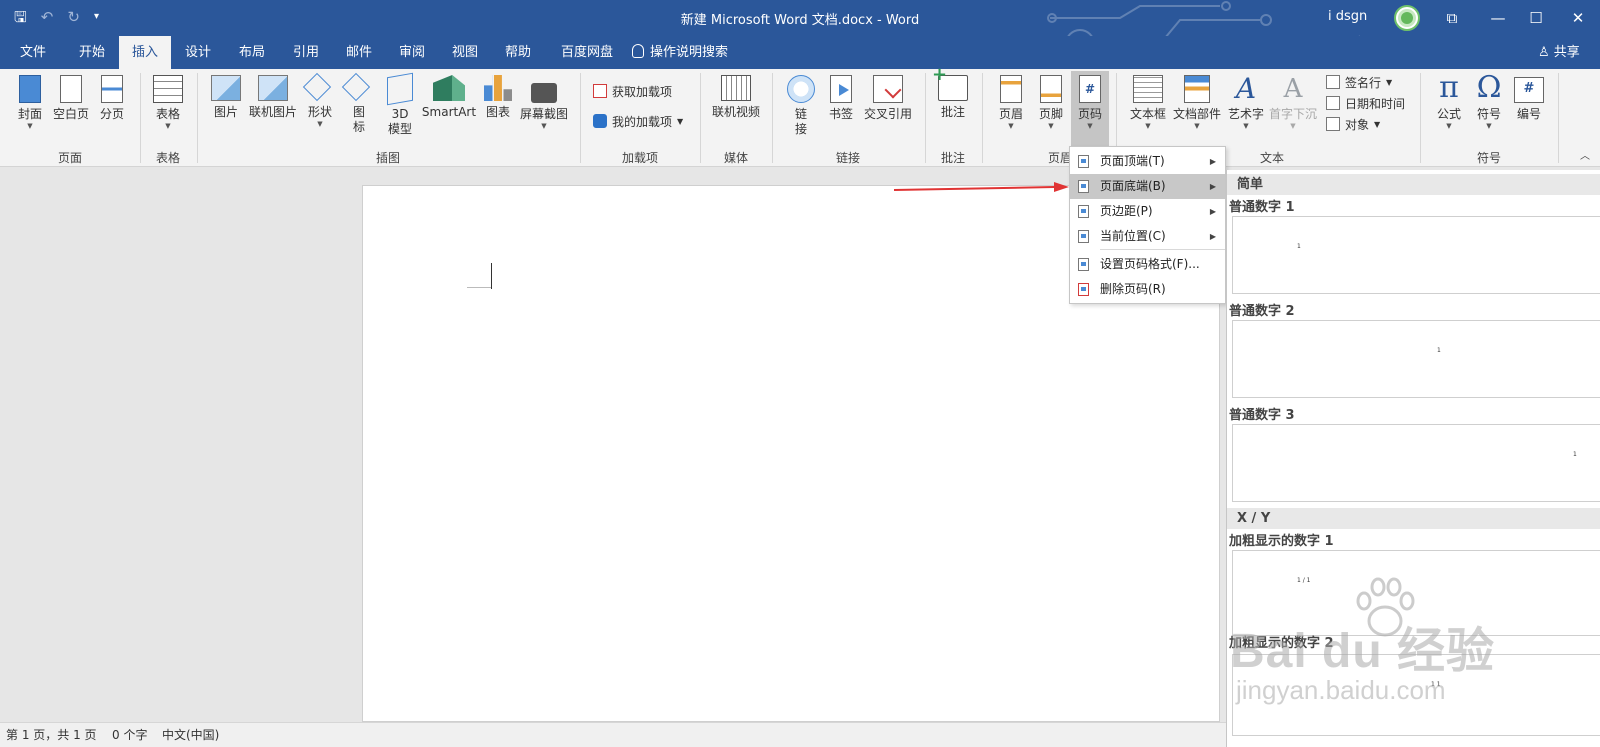 This screenshot has height=747, width=1600. Describe the element at coordinates (1488, 158) in the screenshot. I see `group-label-symbols: 符号` at that location.